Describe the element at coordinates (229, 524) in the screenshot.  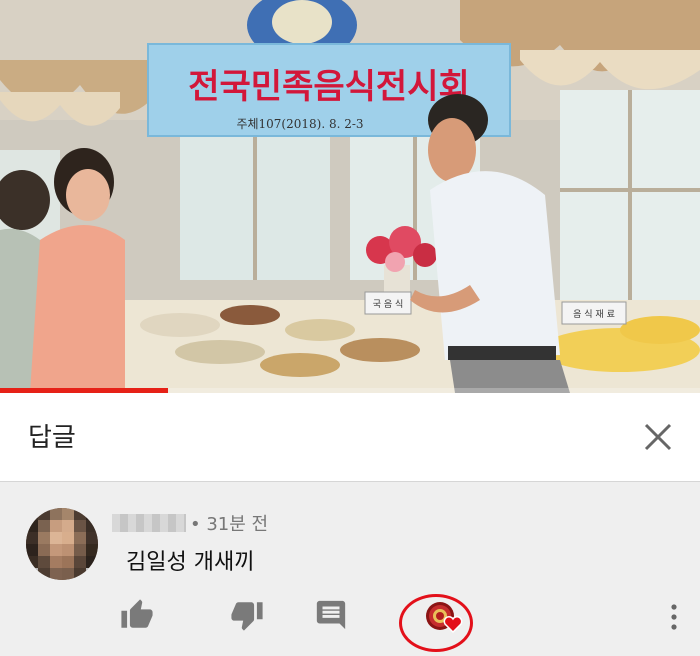
I see `comment-time: • 31분 전` at that location.